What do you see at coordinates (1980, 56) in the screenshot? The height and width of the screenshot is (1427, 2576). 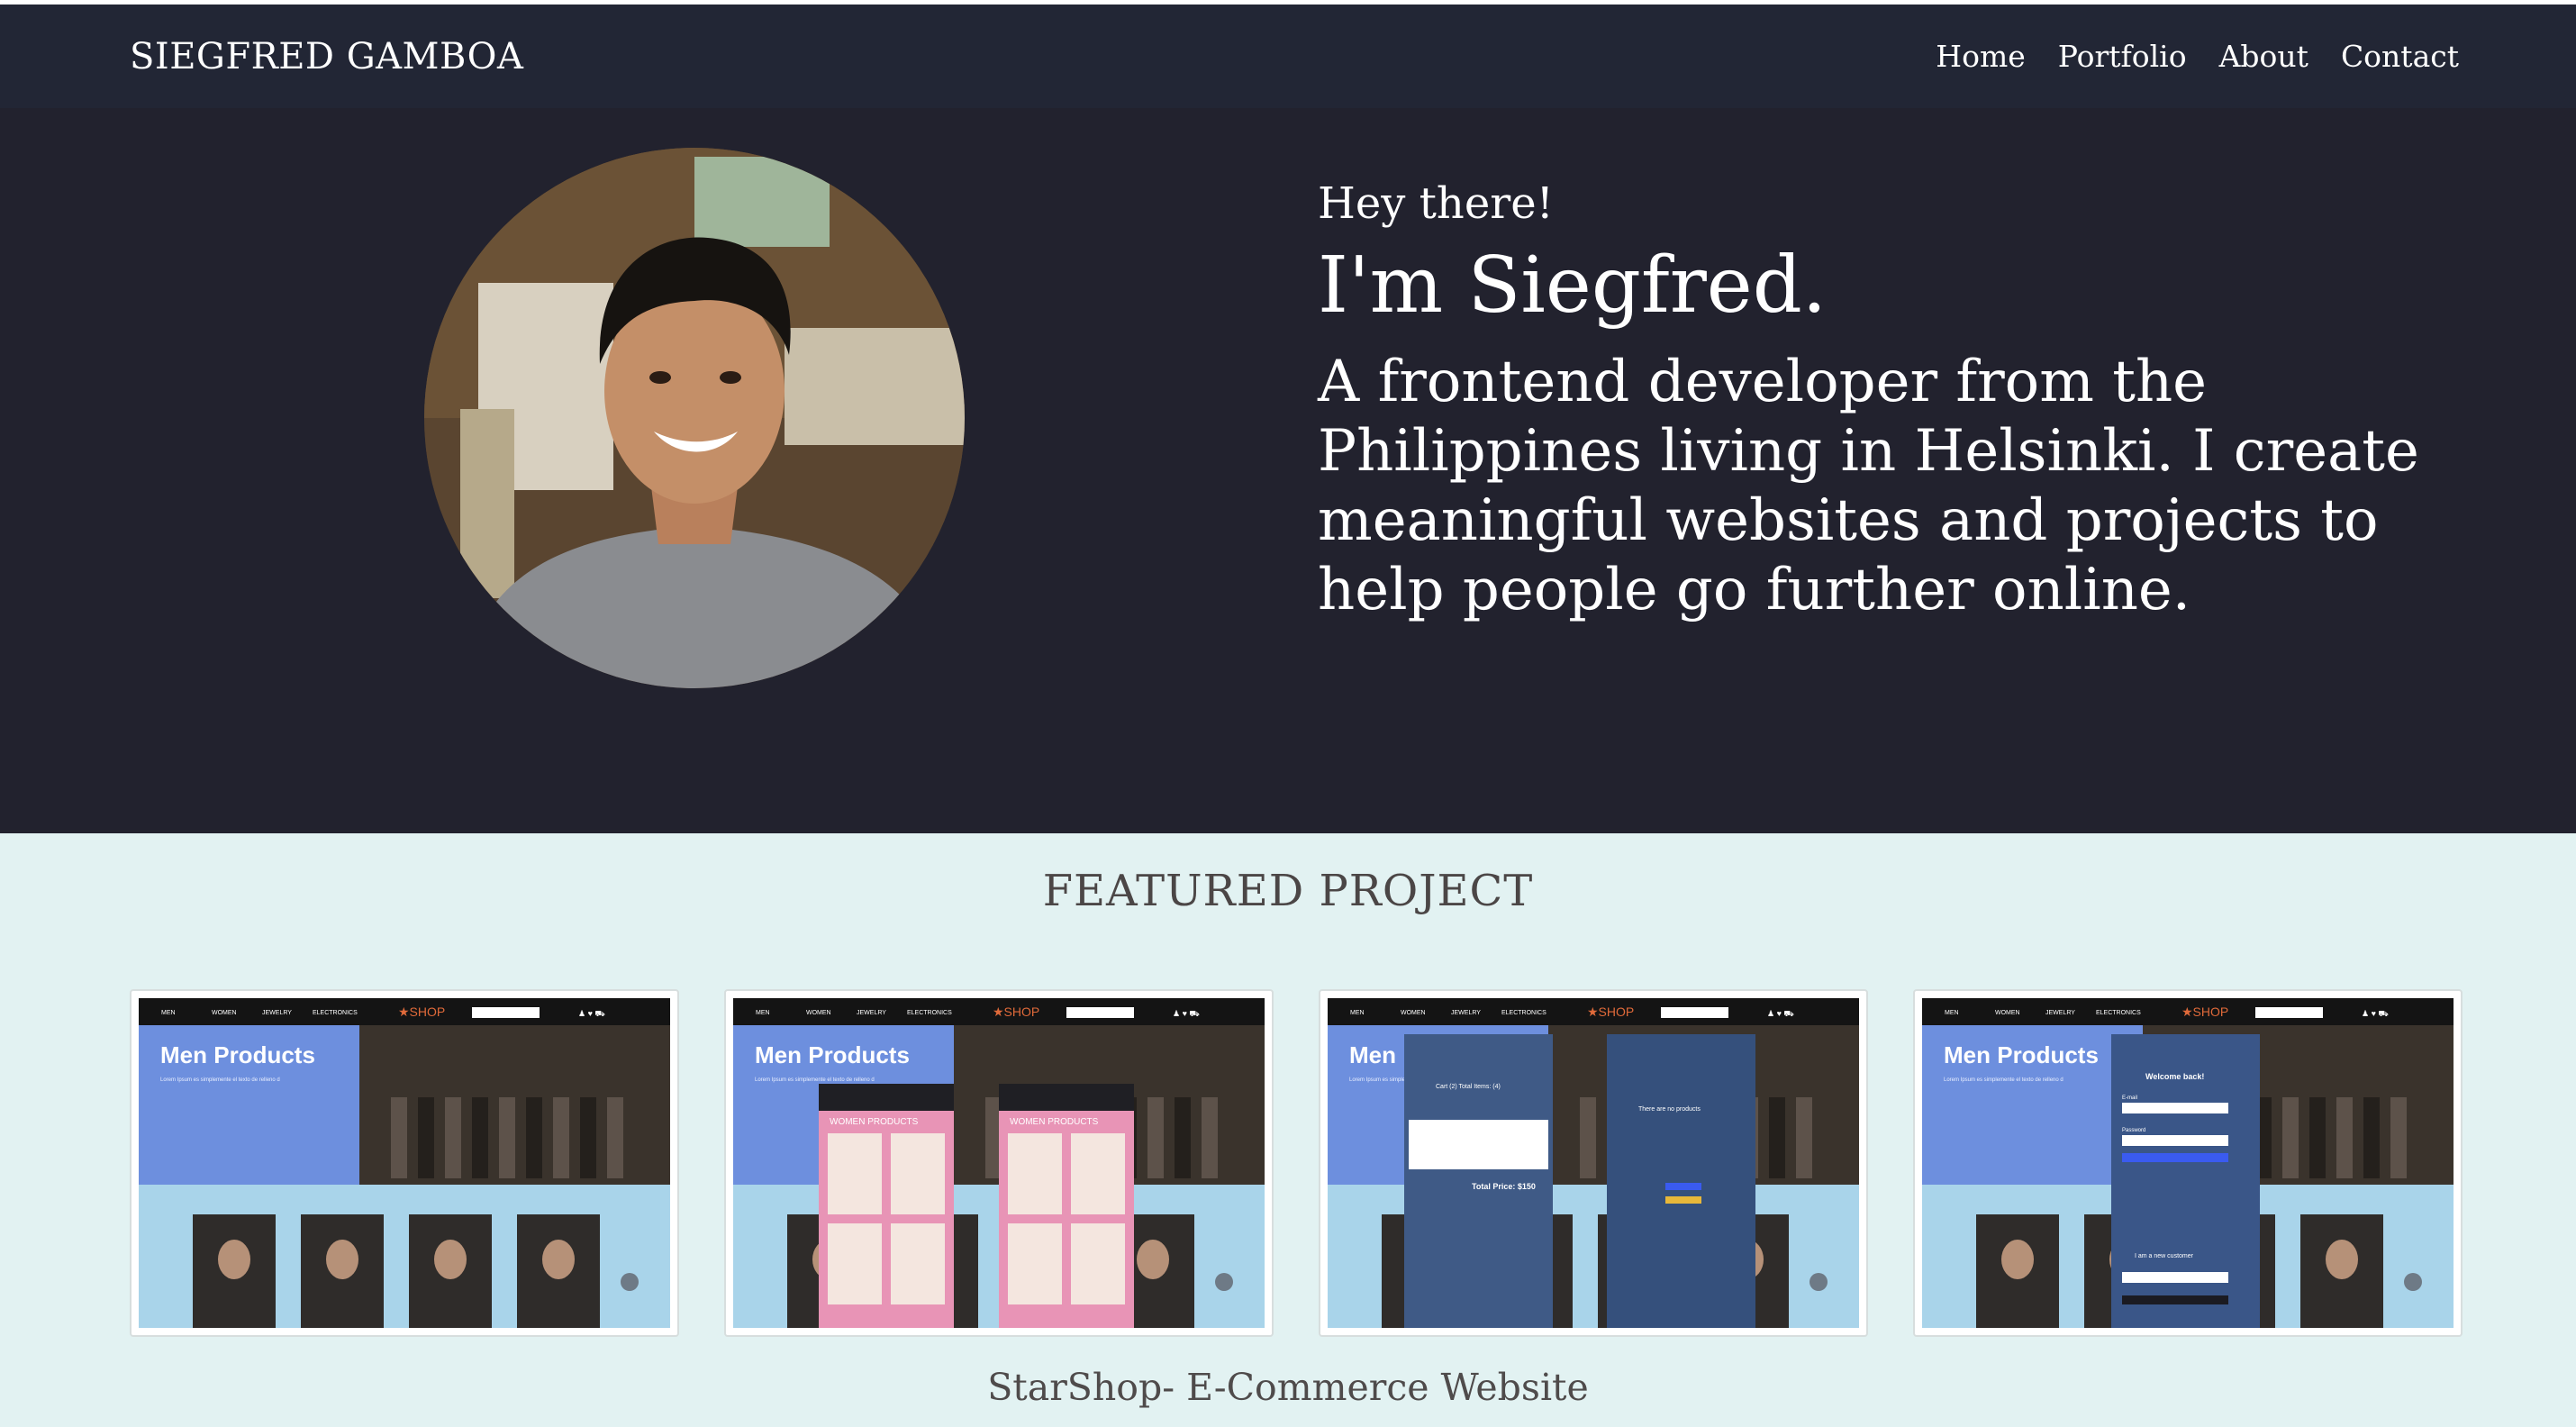 I see `nav-link-home: Home` at bounding box center [1980, 56].